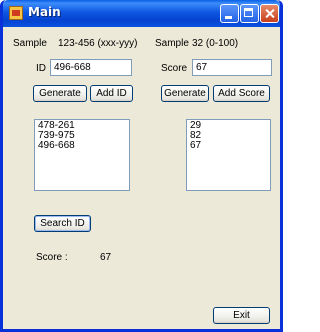 The width and height of the screenshot is (320, 332). What do you see at coordinates (44, 12) in the screenshot?
I see `window-title: Main` at bounding box center [44, 12].